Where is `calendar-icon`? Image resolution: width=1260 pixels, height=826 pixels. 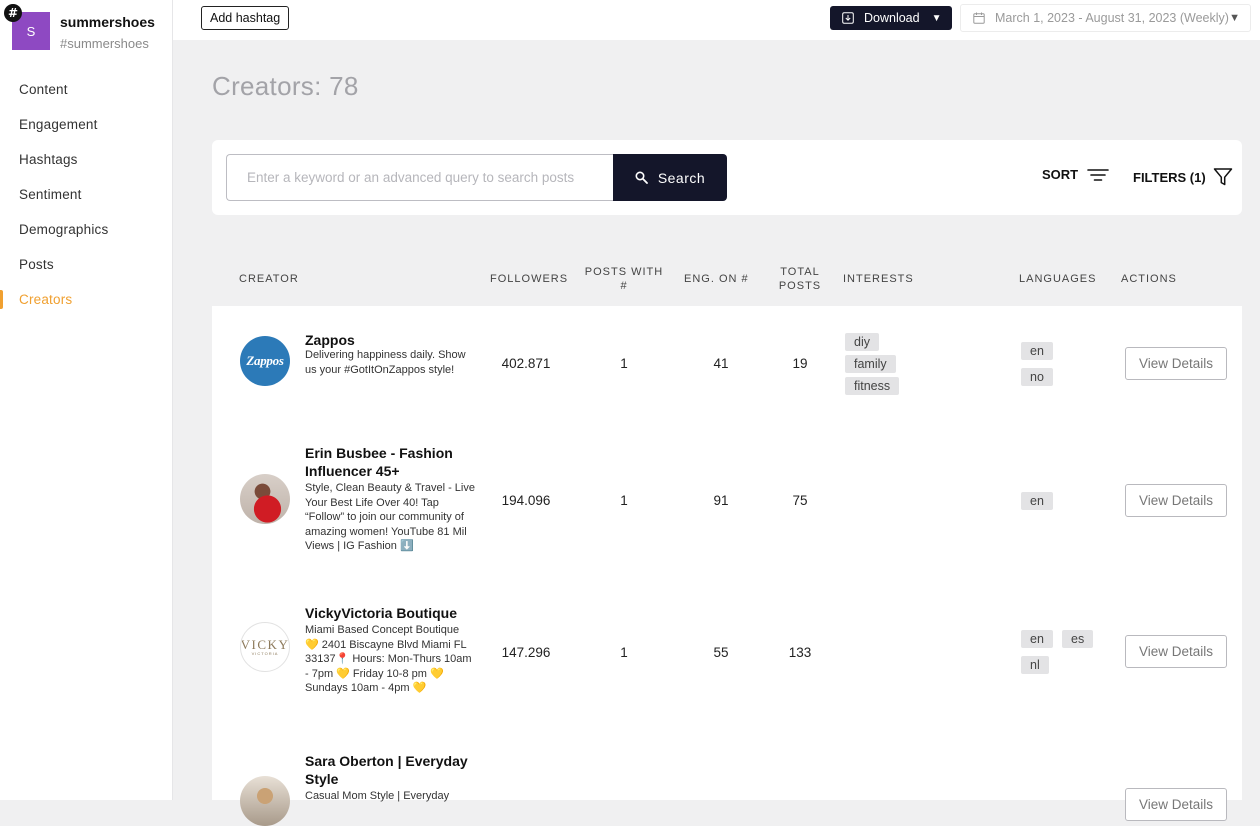
calendar-icon is located at coordinates (979, 18).